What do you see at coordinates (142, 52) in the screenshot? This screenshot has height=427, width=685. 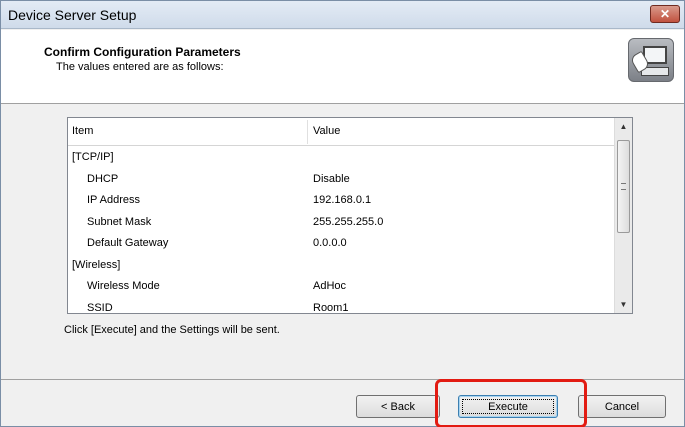 I see `page-title: Confirm Configuration Parameters` at bounding box center [142, 52].